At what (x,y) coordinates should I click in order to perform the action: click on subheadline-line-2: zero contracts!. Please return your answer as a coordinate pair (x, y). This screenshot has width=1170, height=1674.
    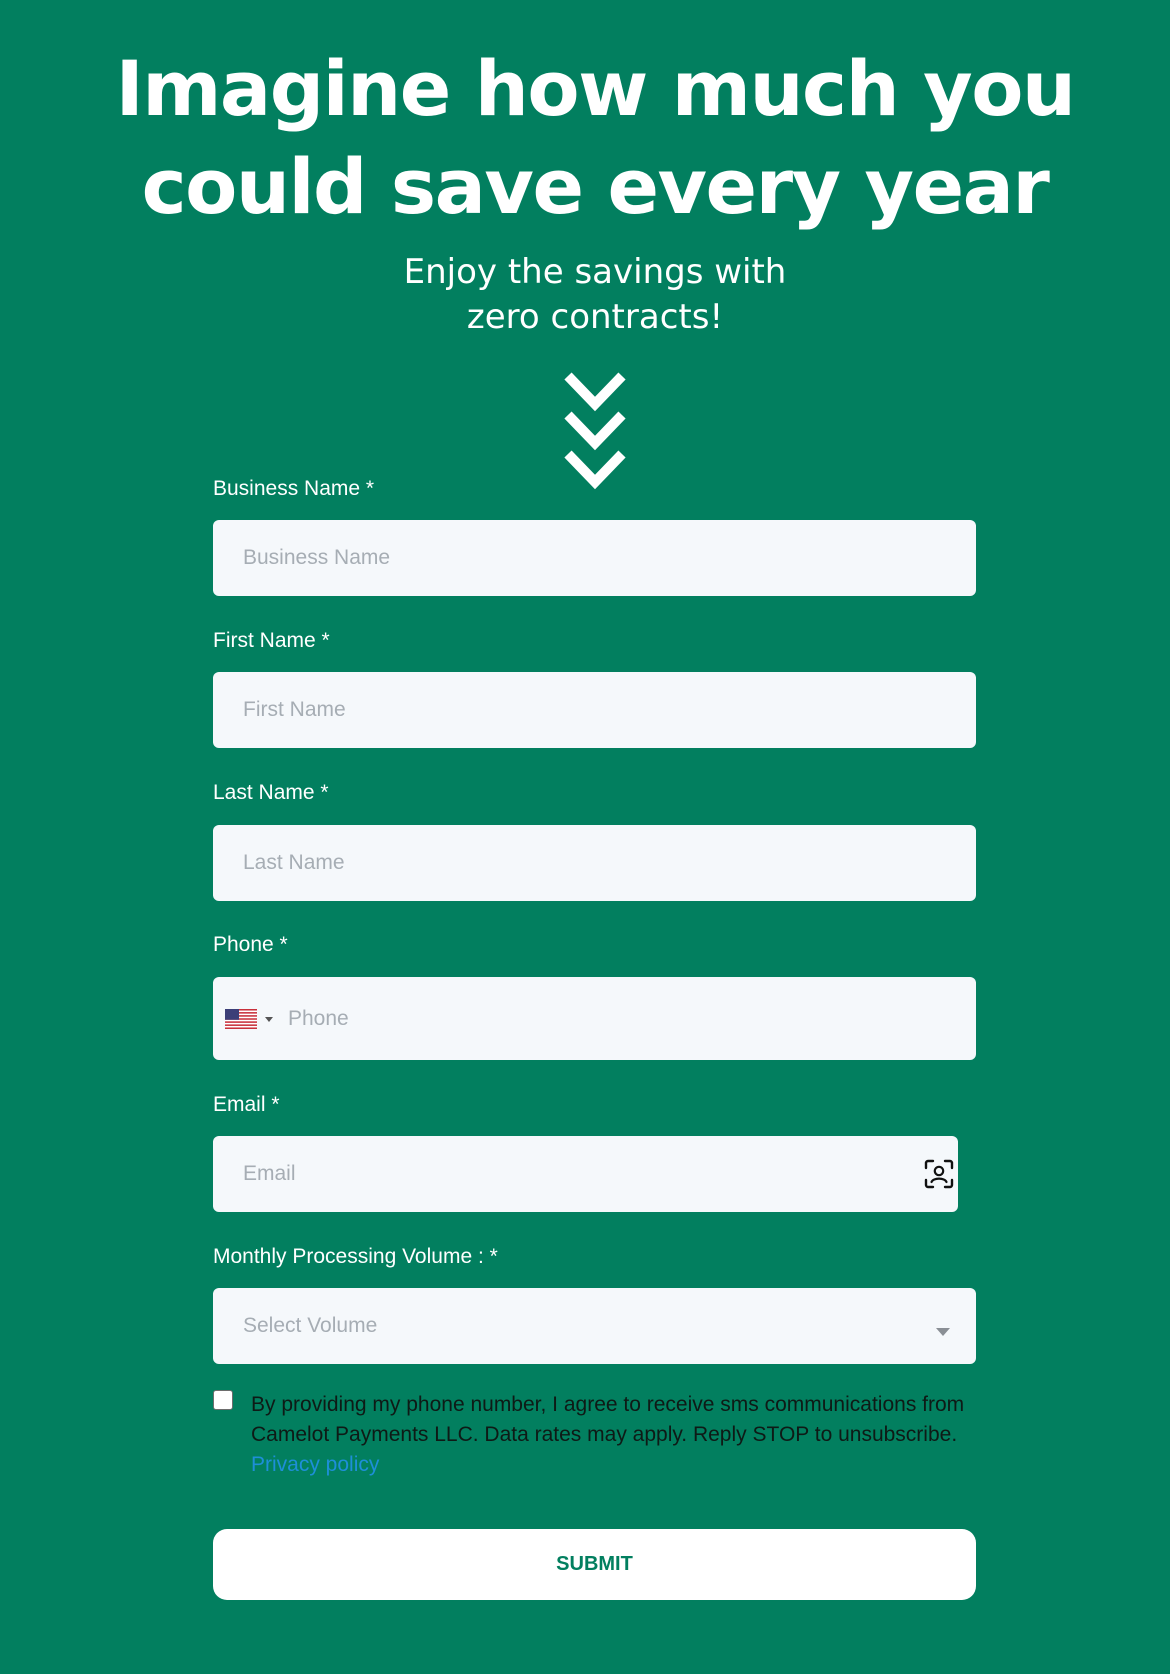
    Looking at the image, I should click on (595, 317).